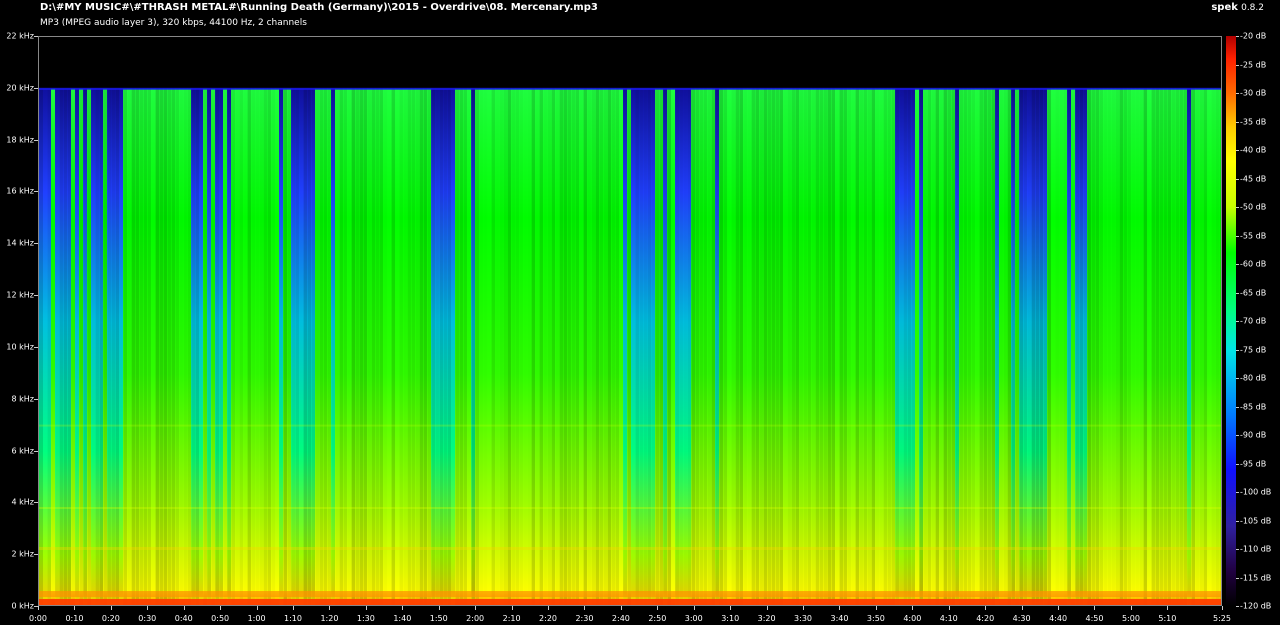  I want to click on frequency-tick-label: 6 kHz, so click(22, 451).